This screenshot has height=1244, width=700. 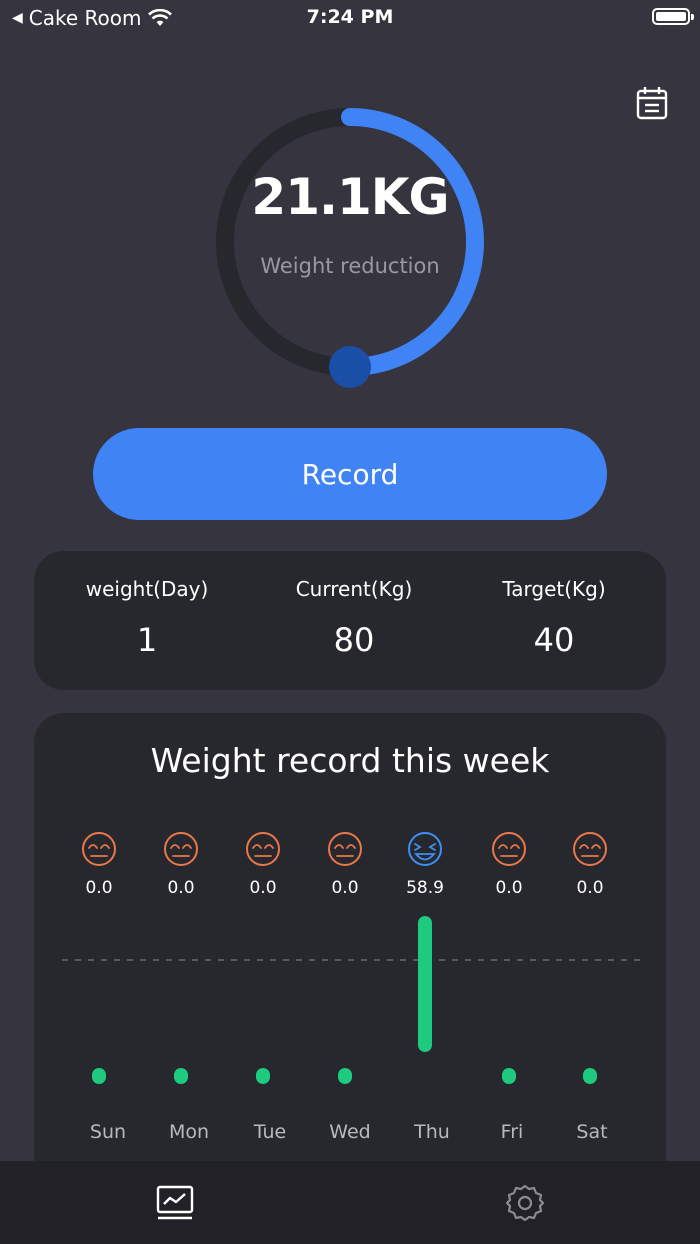 What do you see at coordinates (350, 266) in the screenshot?
I see `weight-reduction-label: Weight reduction` at bounding box center [350, 266].